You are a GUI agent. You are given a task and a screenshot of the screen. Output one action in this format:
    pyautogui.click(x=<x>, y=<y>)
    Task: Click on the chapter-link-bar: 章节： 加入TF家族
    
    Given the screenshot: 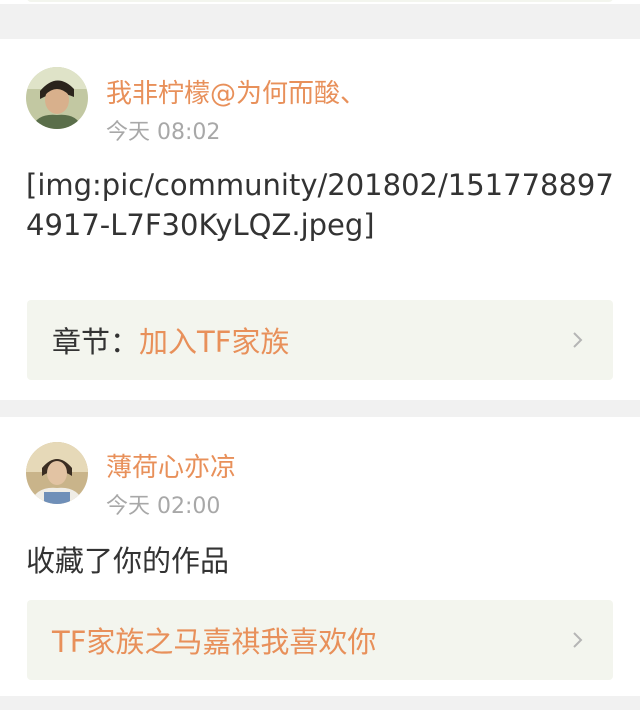 What is the action you would take?
    pyautogui.click(x=320, y=340)
    